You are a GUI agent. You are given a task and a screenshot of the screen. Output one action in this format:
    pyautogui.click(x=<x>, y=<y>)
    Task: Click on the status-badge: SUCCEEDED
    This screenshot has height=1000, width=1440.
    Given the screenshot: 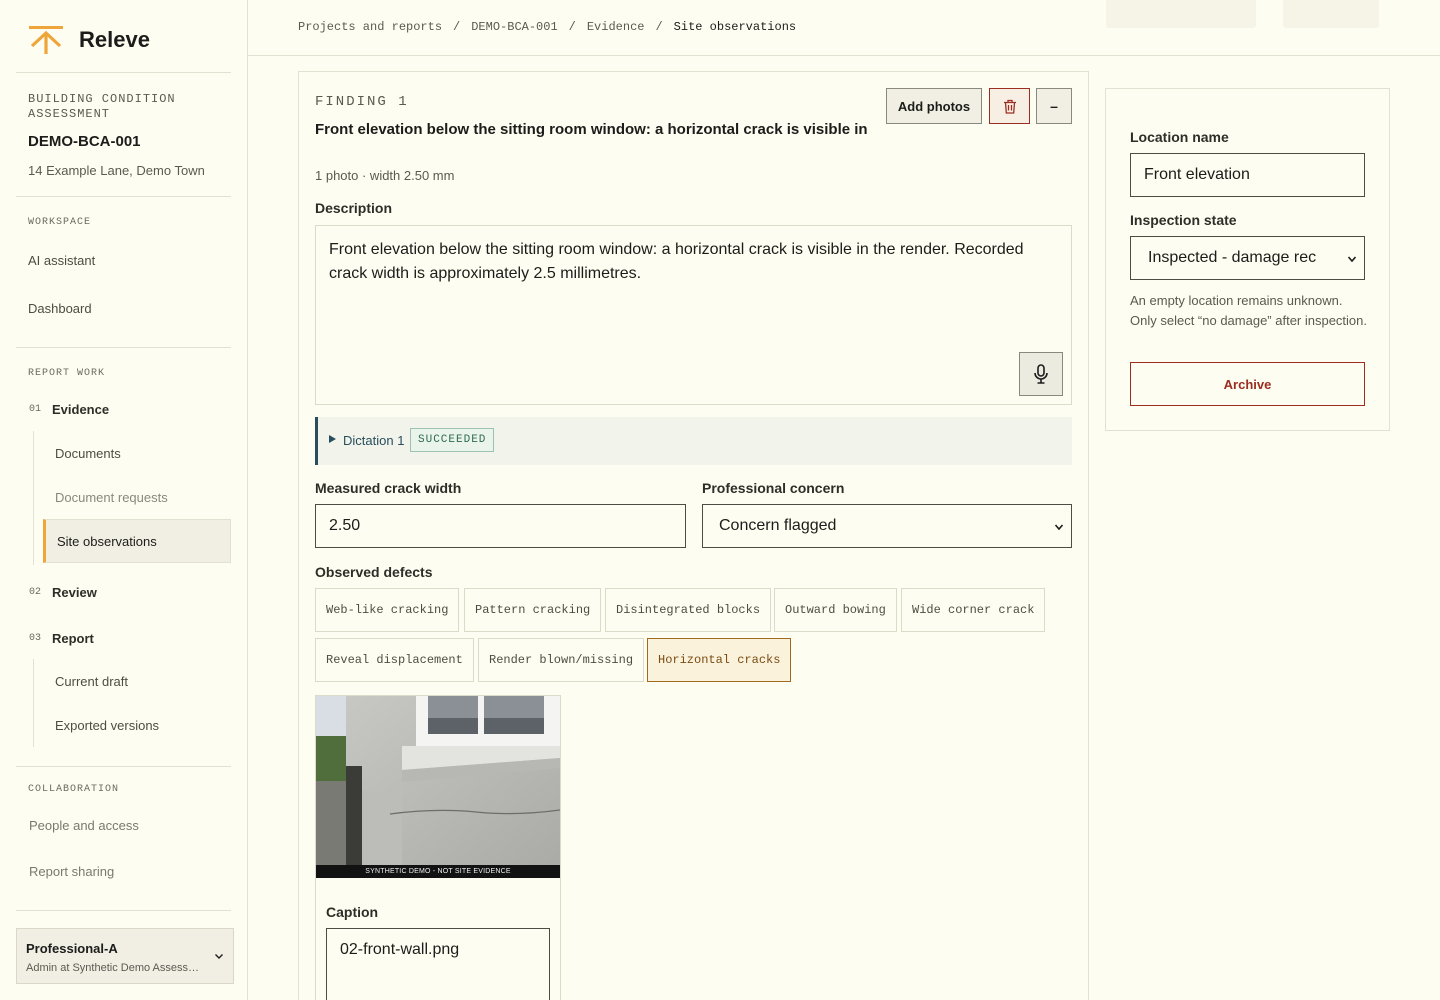 What is the action you would take?
    pyautogui.click(x=452, y=440)
    